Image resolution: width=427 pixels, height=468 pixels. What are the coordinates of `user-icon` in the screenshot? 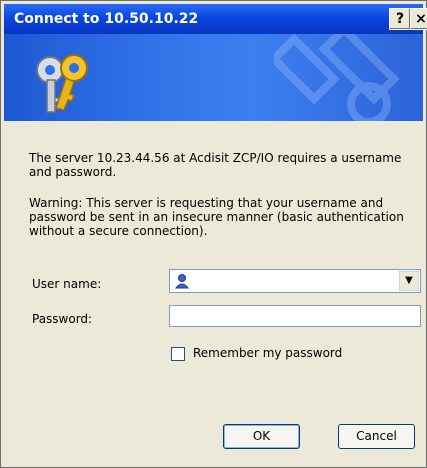 It's located at (182, 281).